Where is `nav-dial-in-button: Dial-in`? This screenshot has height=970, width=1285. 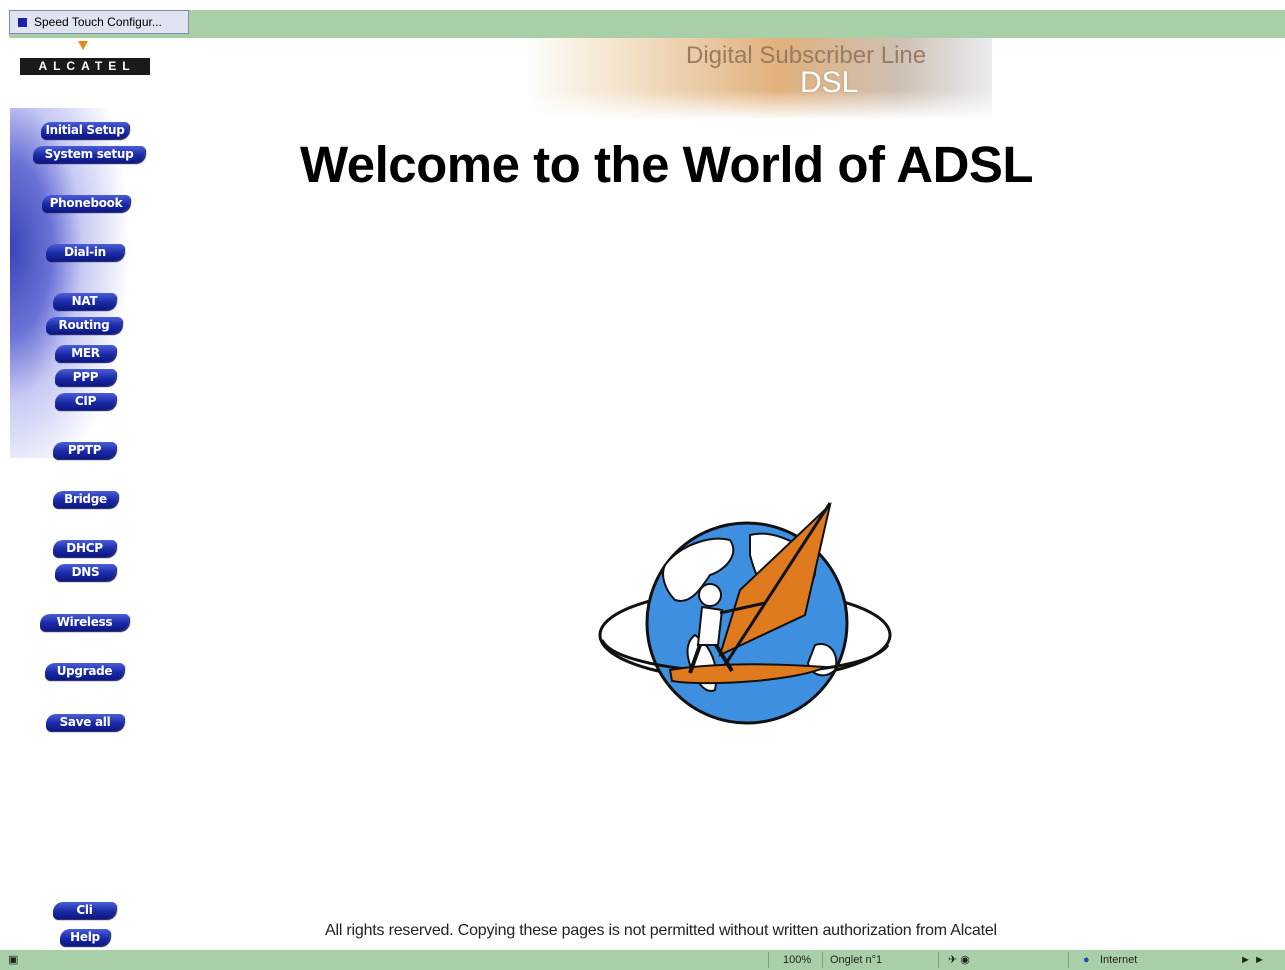 nav-dial-in-button: Dial-in is located at coordinates (85, 252).